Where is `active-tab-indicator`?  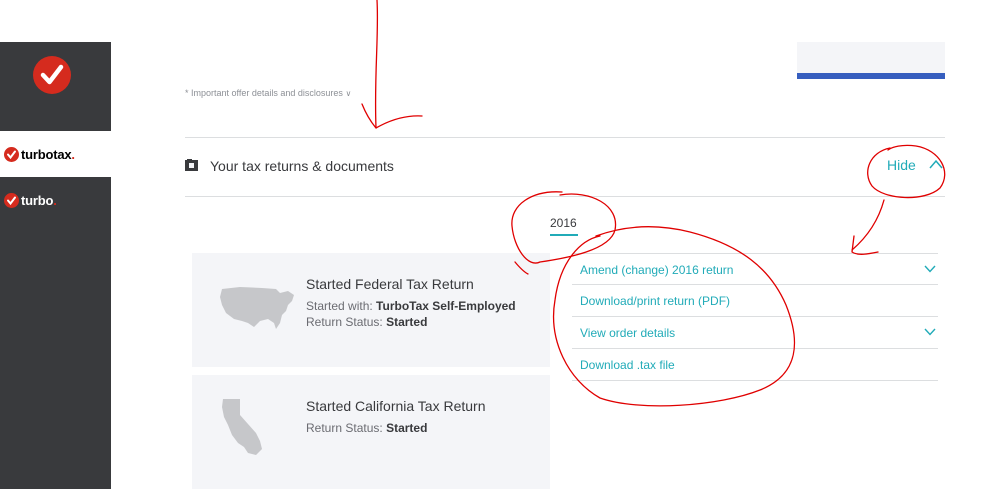 active-tab-indicator is located at coordinates (564, 235).